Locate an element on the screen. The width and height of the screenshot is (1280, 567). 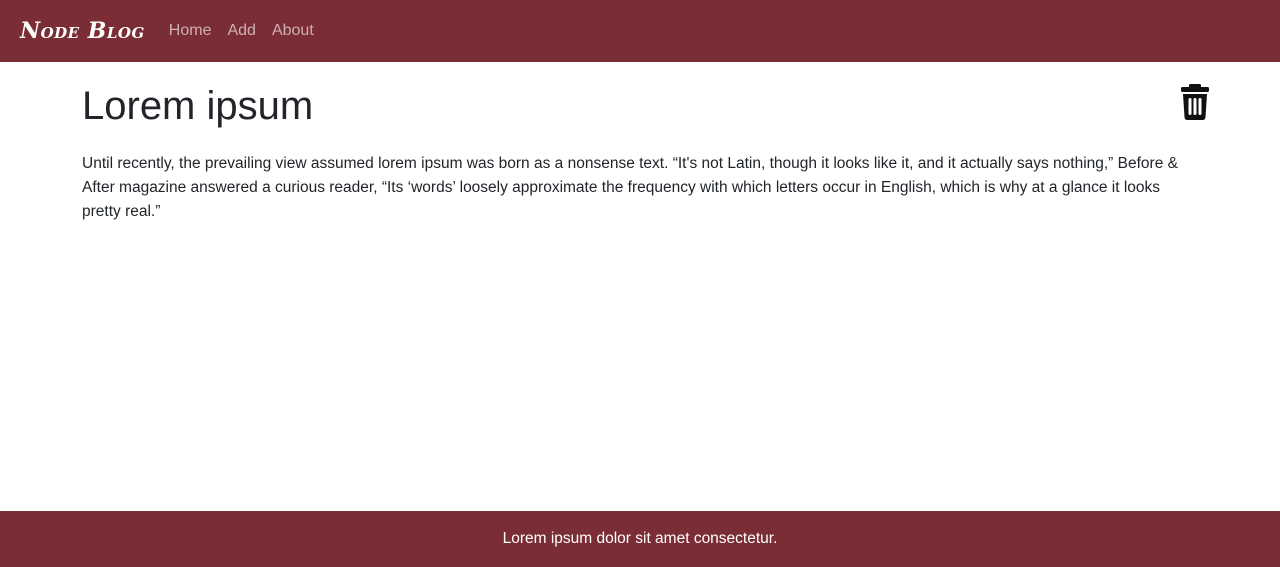
nav-link-add: Add is located at coordinates (241, 31).